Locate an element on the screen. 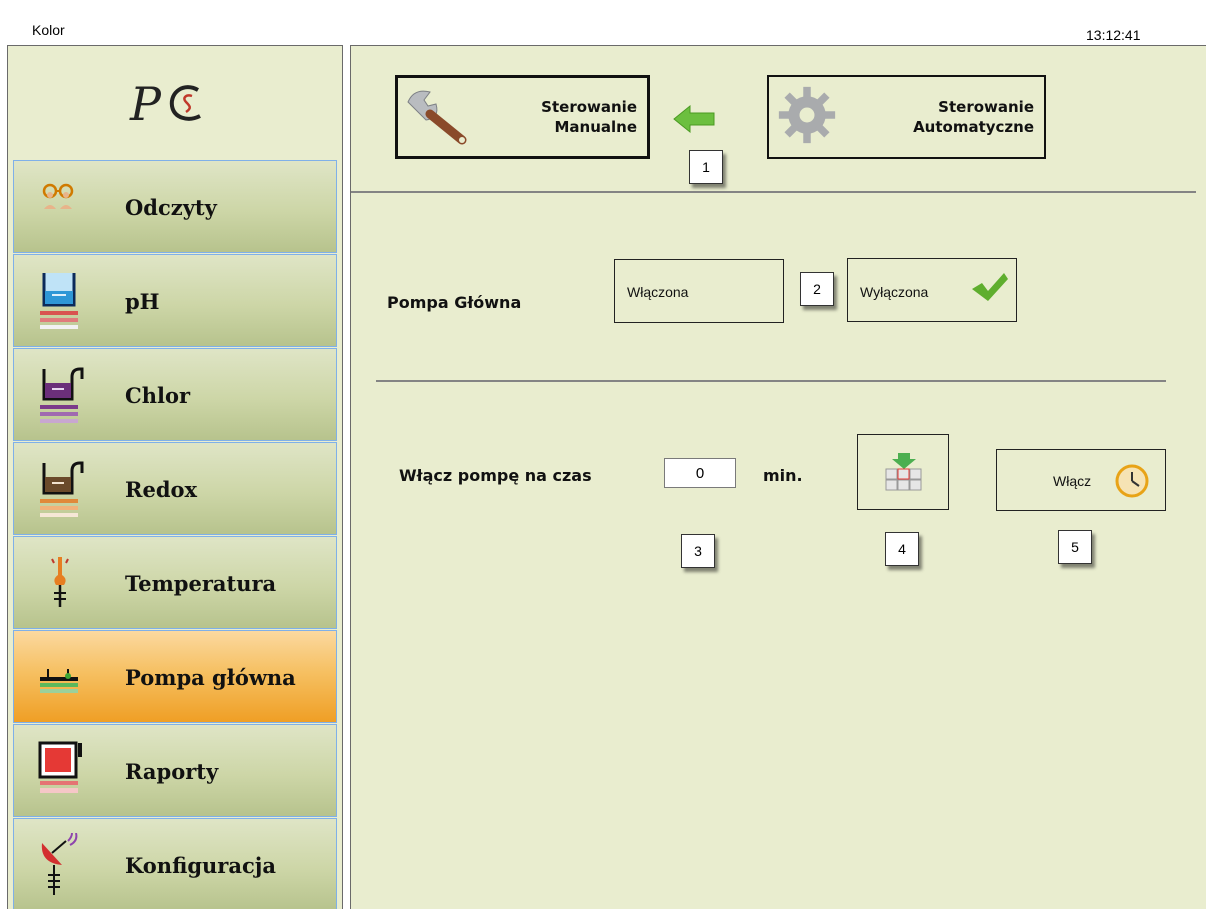  pcs-logo: P is located at coordinates (165, 104).